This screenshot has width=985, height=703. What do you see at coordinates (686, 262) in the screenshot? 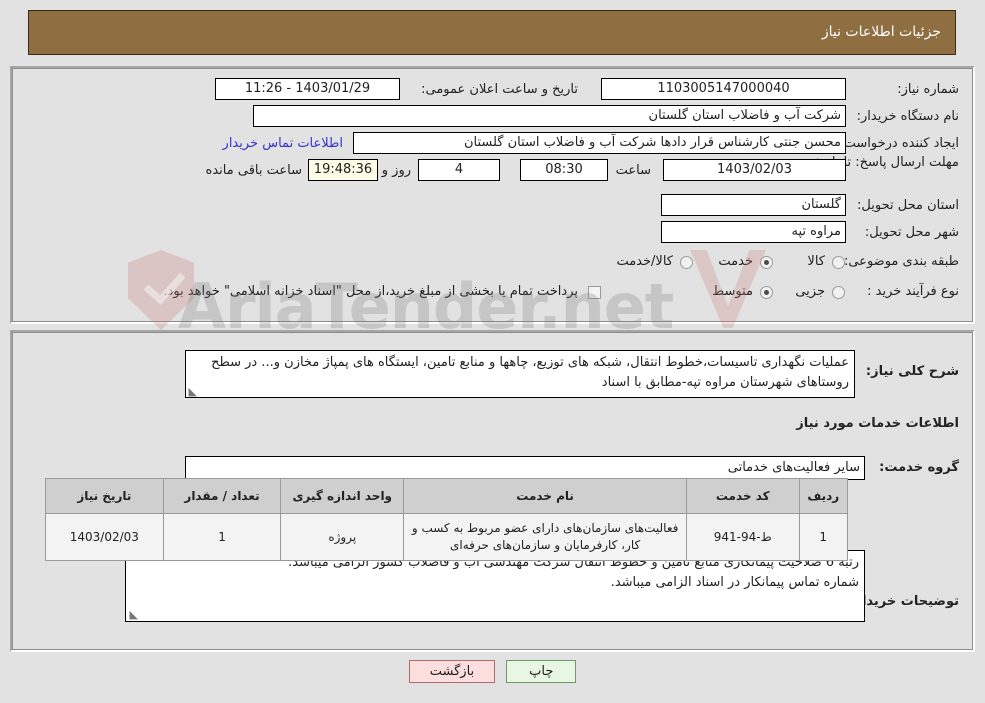
I see `category-radio-kala-khedmat` at bounding box center [686, 262].